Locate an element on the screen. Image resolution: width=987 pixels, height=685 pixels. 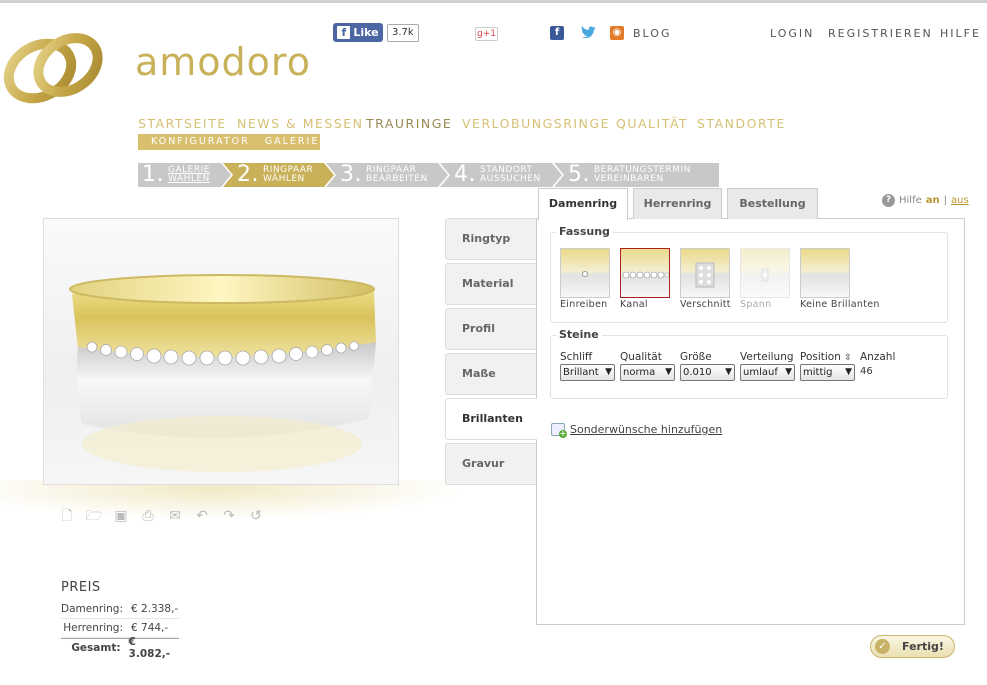
tab-damenring: Damenring is located at coordinates (583, 204).